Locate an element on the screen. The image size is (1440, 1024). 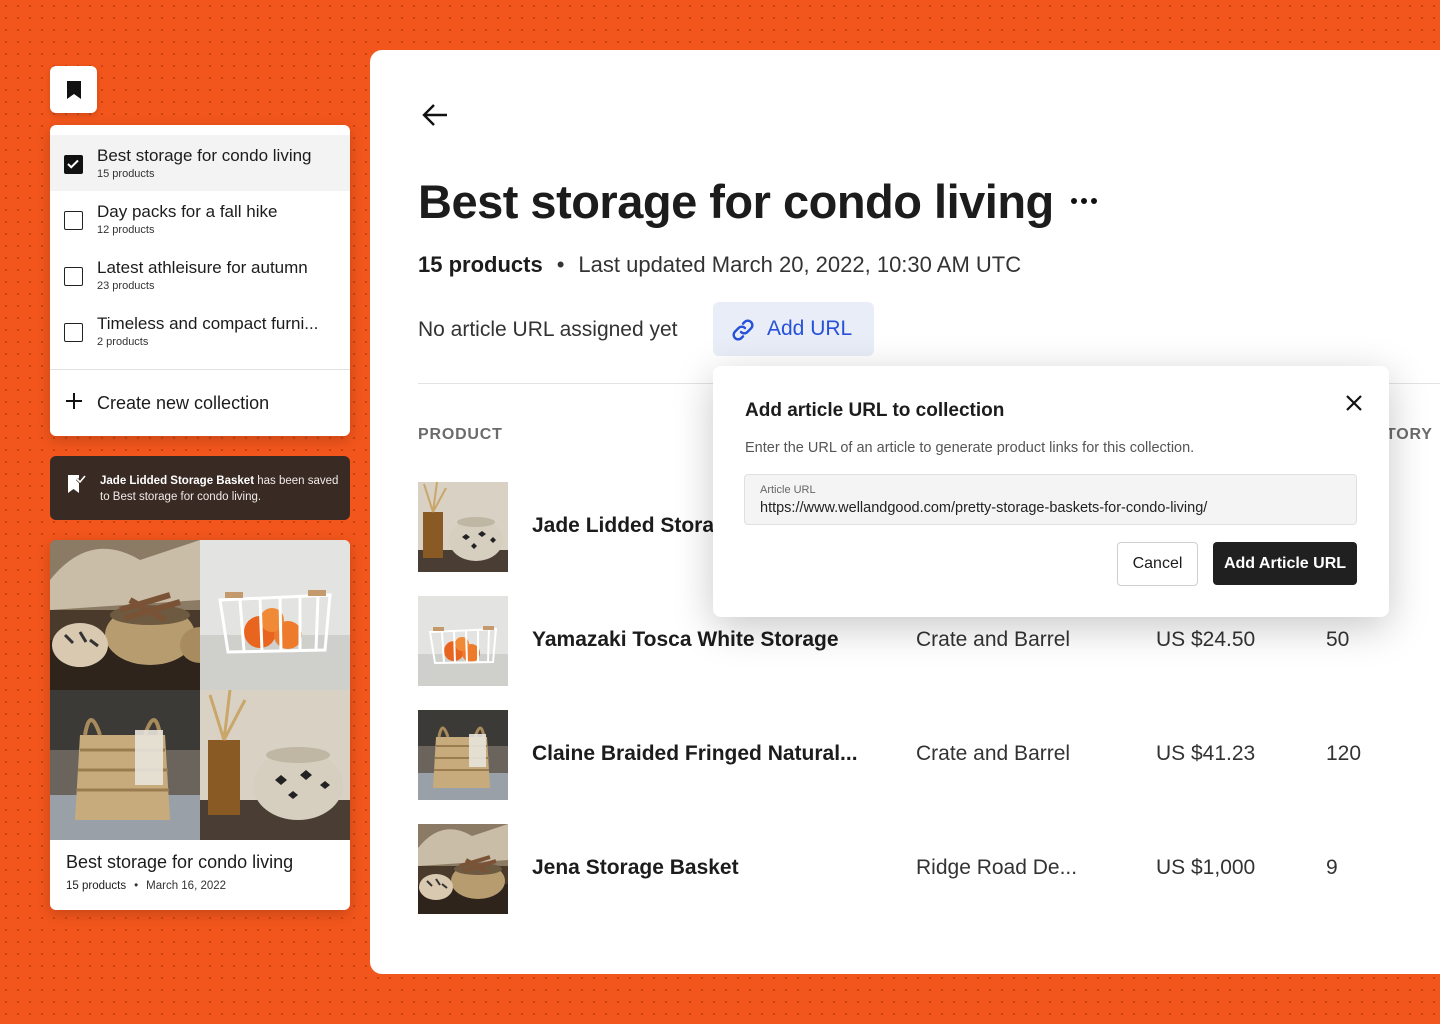
collection-title: Best storage for condo living is located at coordinates (204, 155).